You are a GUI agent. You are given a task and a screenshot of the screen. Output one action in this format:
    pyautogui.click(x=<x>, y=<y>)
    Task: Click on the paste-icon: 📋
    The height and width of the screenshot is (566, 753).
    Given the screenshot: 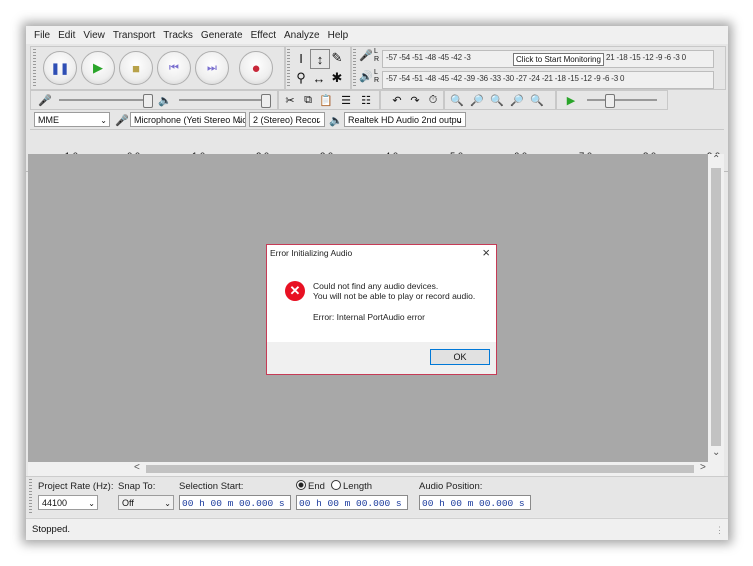 What is the action you would take?
    pyautogui.click(x=326, y=100)
    